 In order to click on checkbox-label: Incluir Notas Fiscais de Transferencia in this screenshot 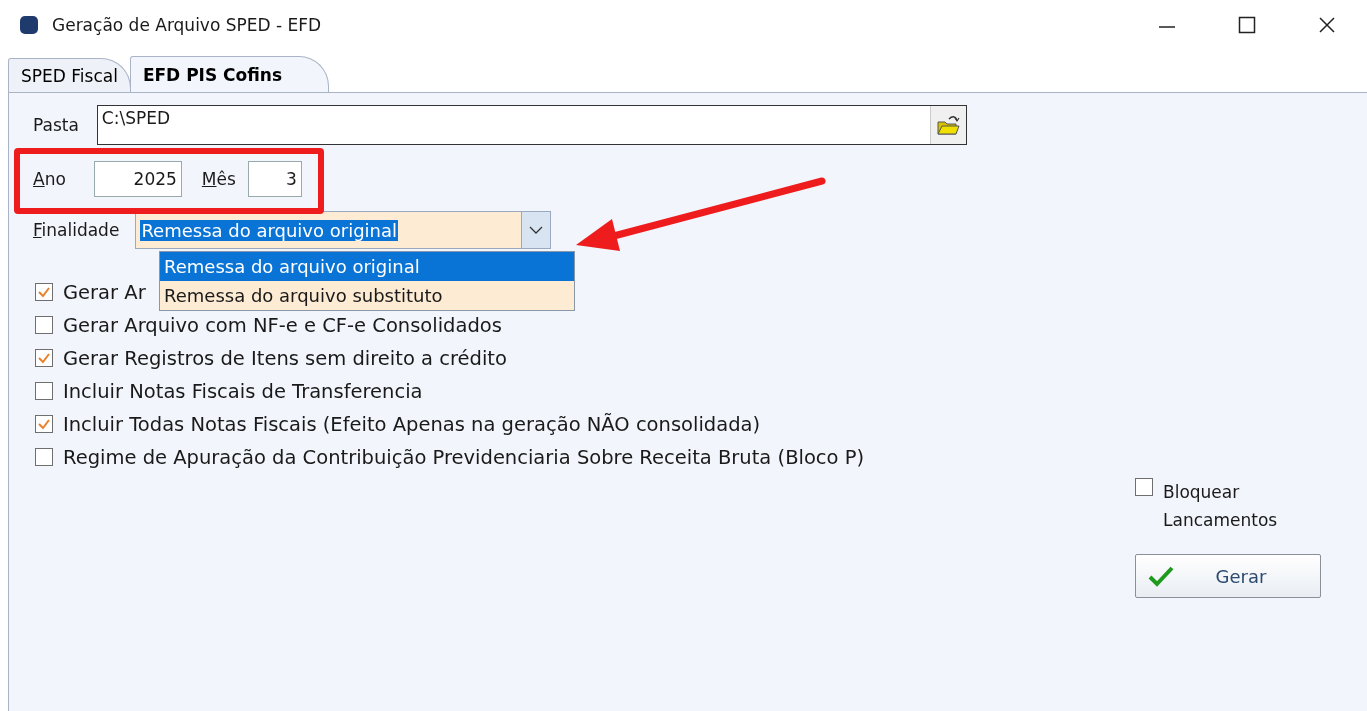, I will do `click(243, 391)`.